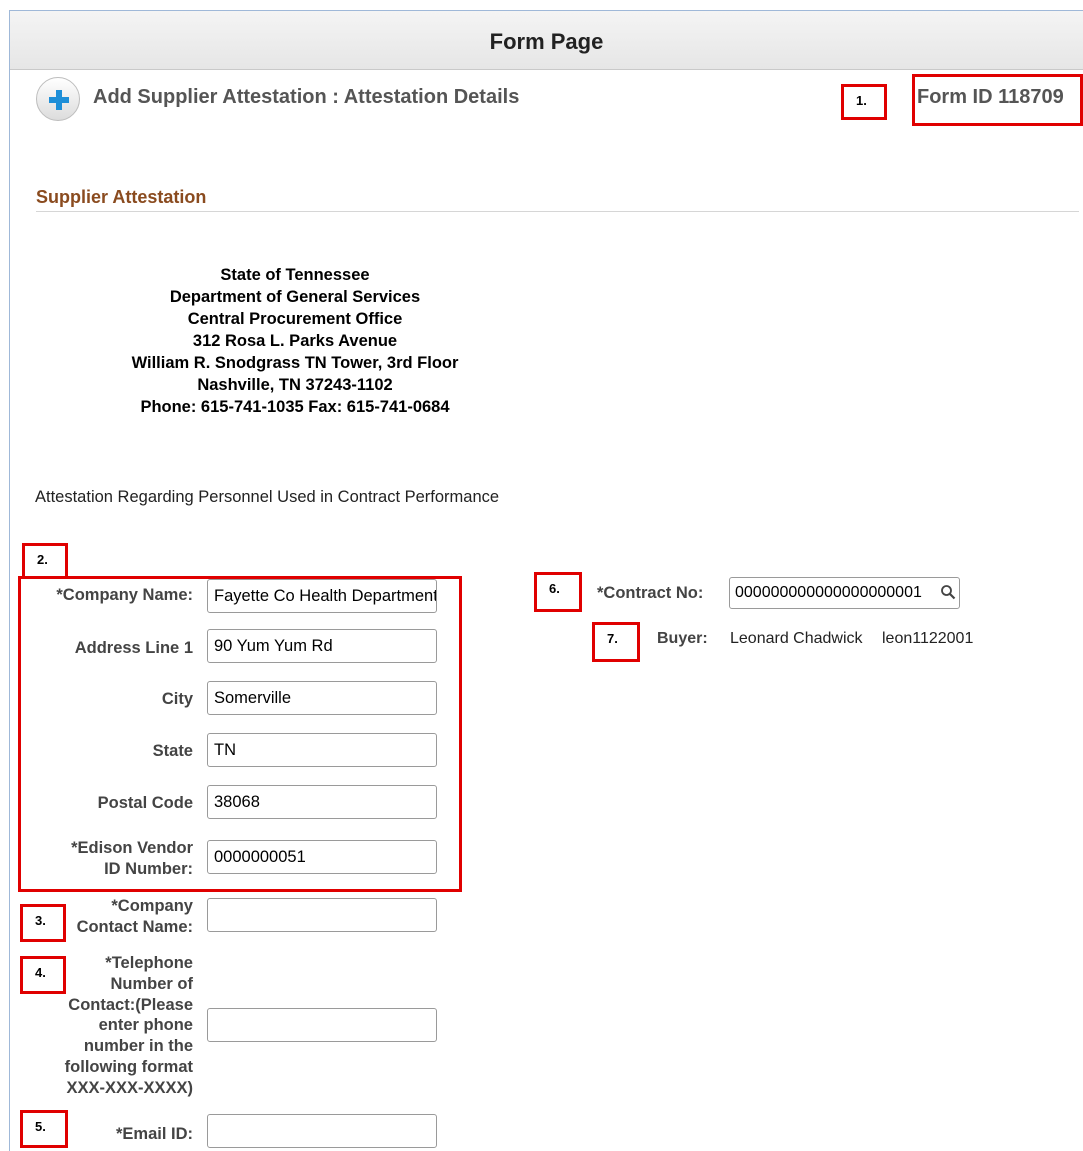 The width and height of the screenshot is (1083, 1151). What do you see at coordinates (844, 593) in the screenshot?
I see `contract-no-field: 000000000000000000001` at bounding box center [844, 593].